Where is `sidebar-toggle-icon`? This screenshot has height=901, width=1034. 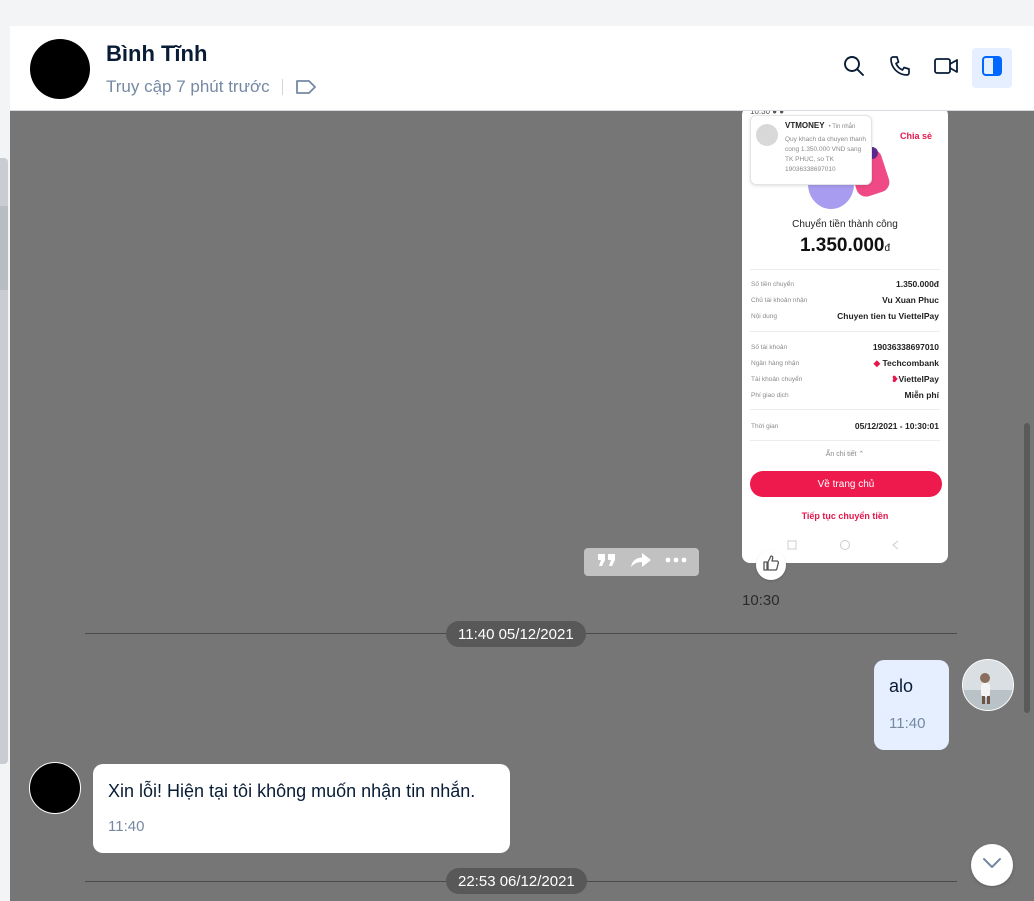
sidebar-toggle-icon is located at coordinates (992, 68).